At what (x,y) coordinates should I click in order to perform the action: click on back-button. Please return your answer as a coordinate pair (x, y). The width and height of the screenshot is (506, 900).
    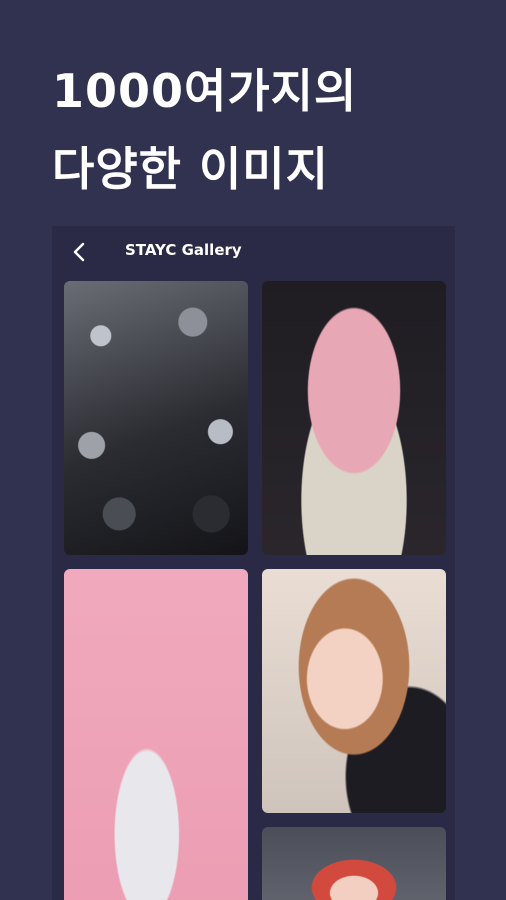
    Looking at the image, I should click on (80, 252).